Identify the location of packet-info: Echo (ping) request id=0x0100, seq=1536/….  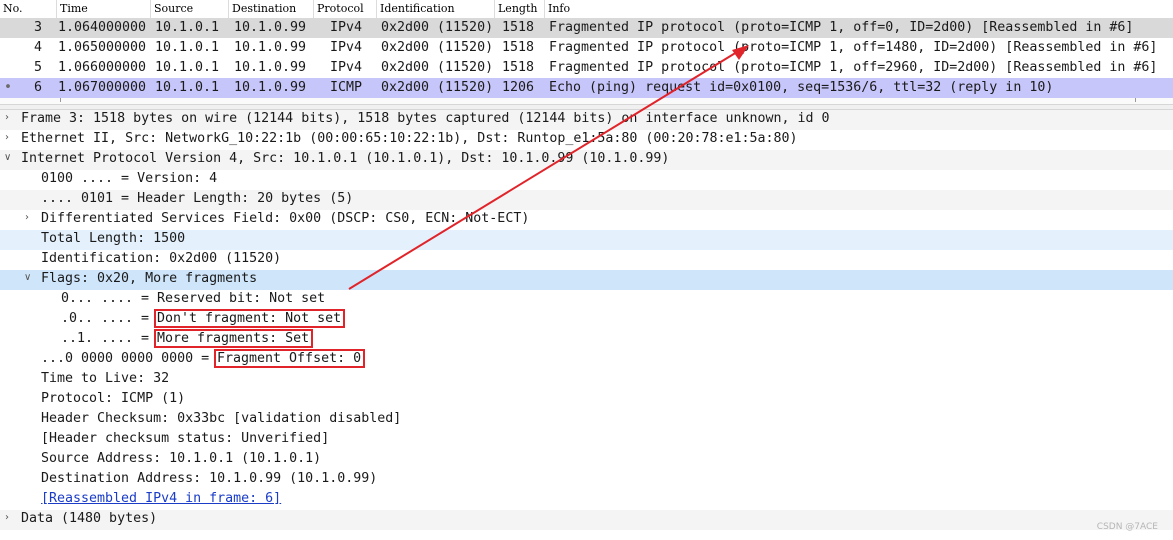
(801, 87).